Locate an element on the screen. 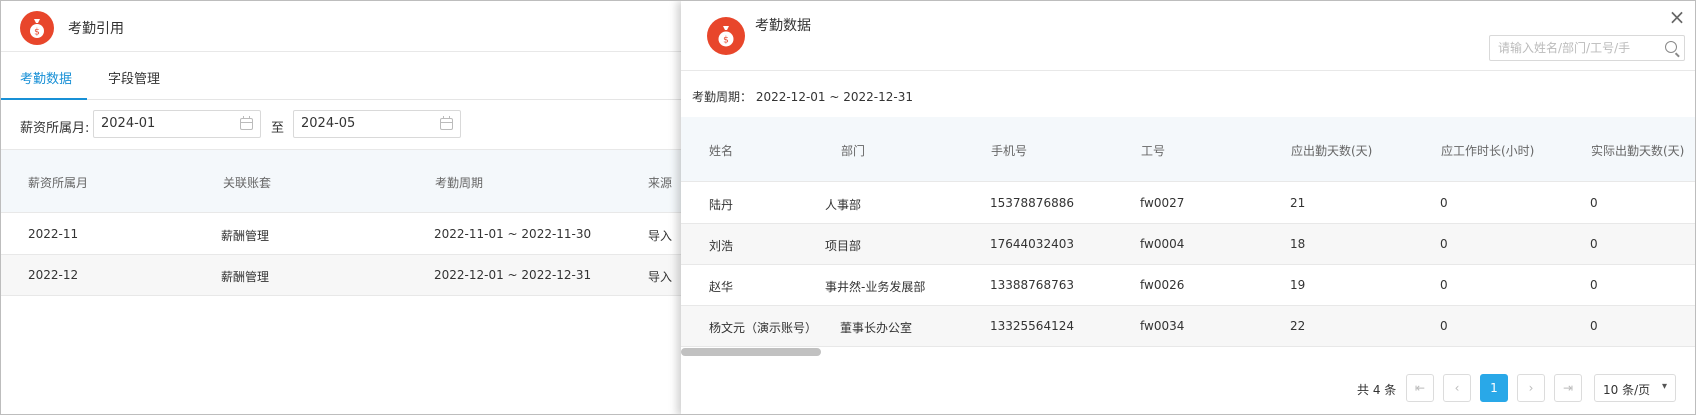  column-header-name: 姓名 is located at coordinates (721, 150).